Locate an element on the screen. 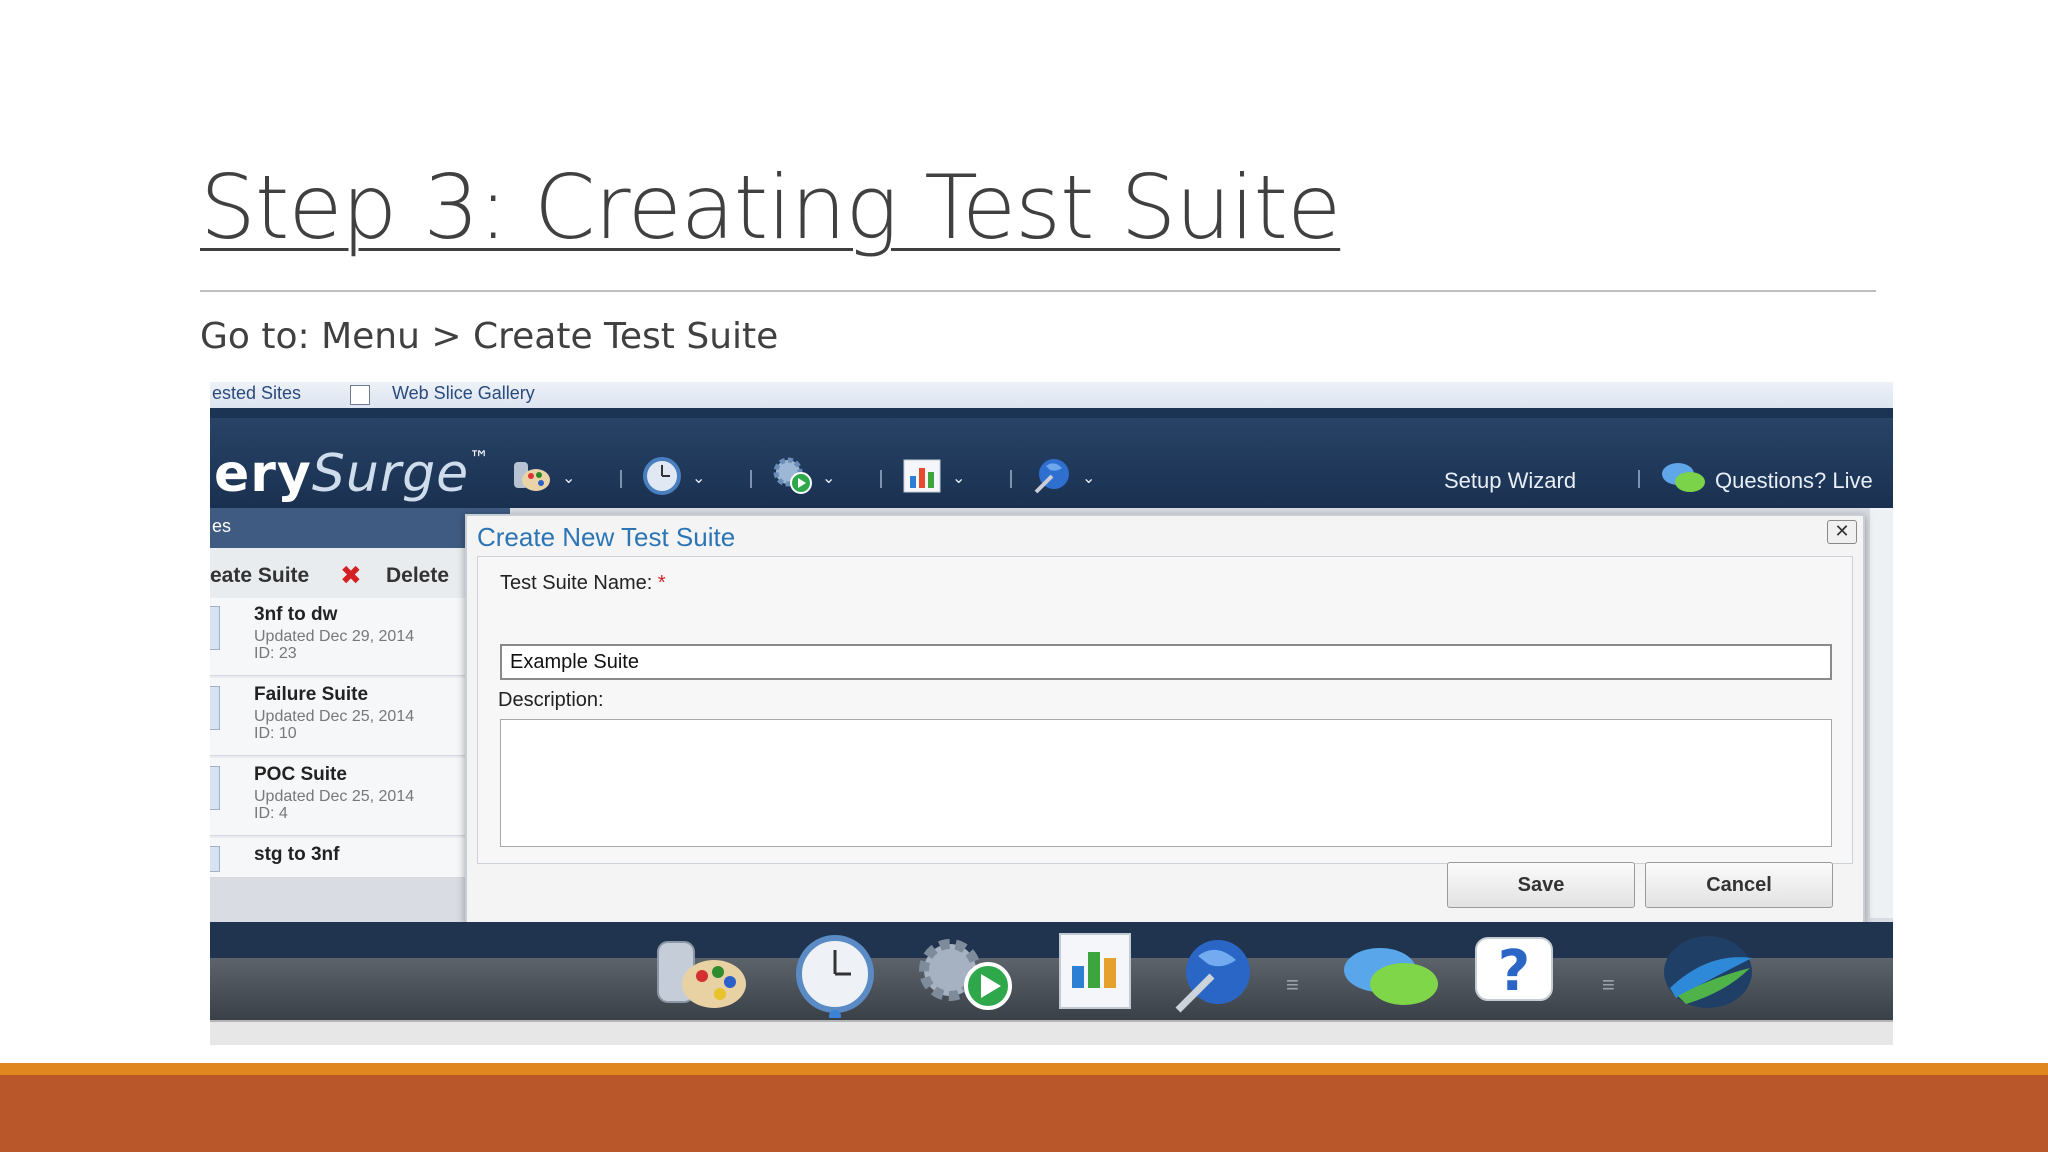 The height and width of the screenshot is (1152, 2048). suite-name: POC Suite is located at coordinates (300, 774).